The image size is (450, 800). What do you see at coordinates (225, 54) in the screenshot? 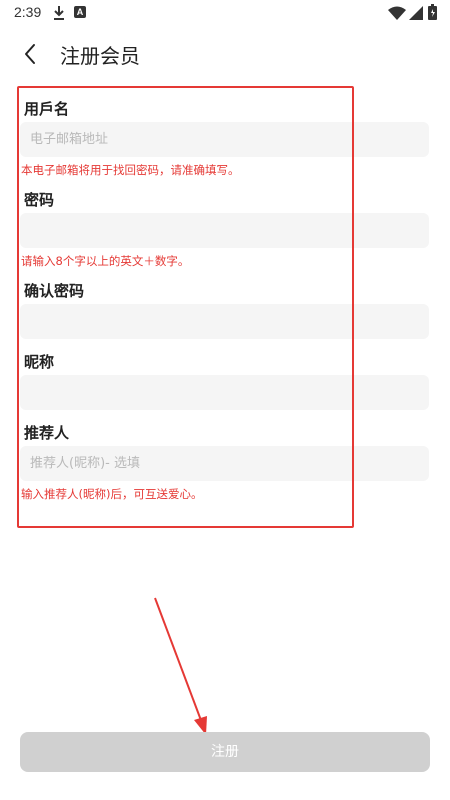
I see `header: 注册会员` at bounding box center [225, 54].